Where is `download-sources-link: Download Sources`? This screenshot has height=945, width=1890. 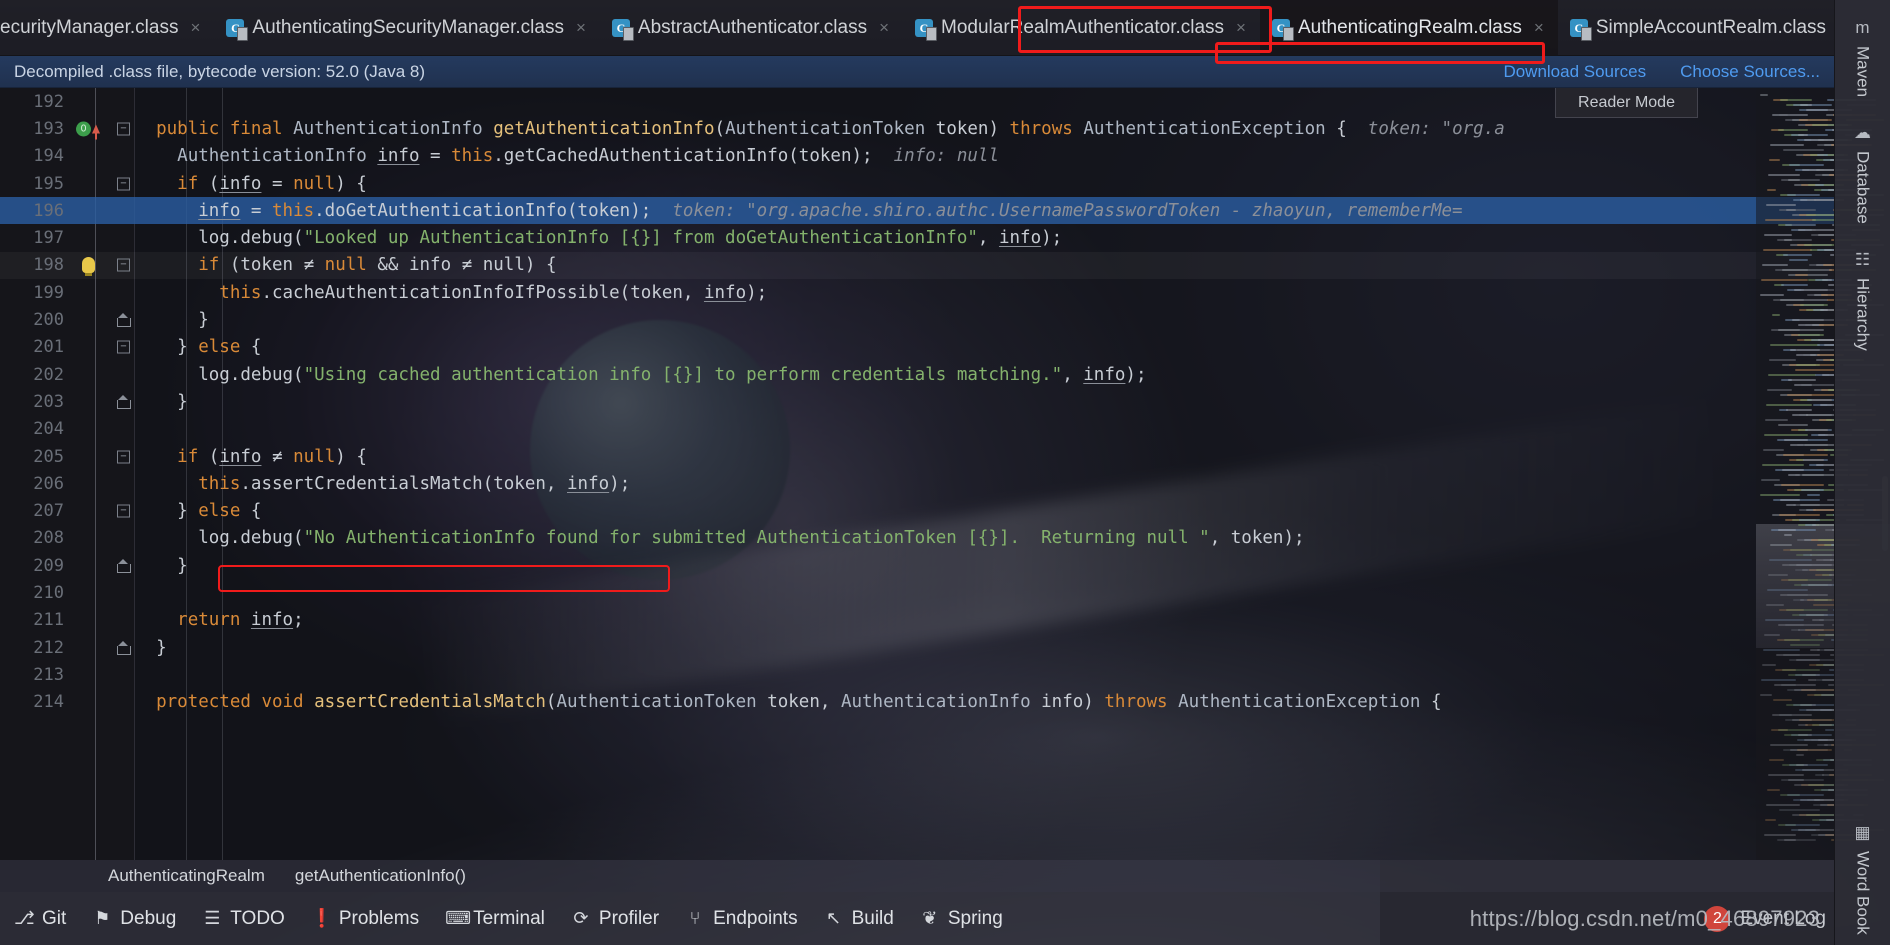 download-sources-link: Download Sources is located at coordinates (1574, 72).